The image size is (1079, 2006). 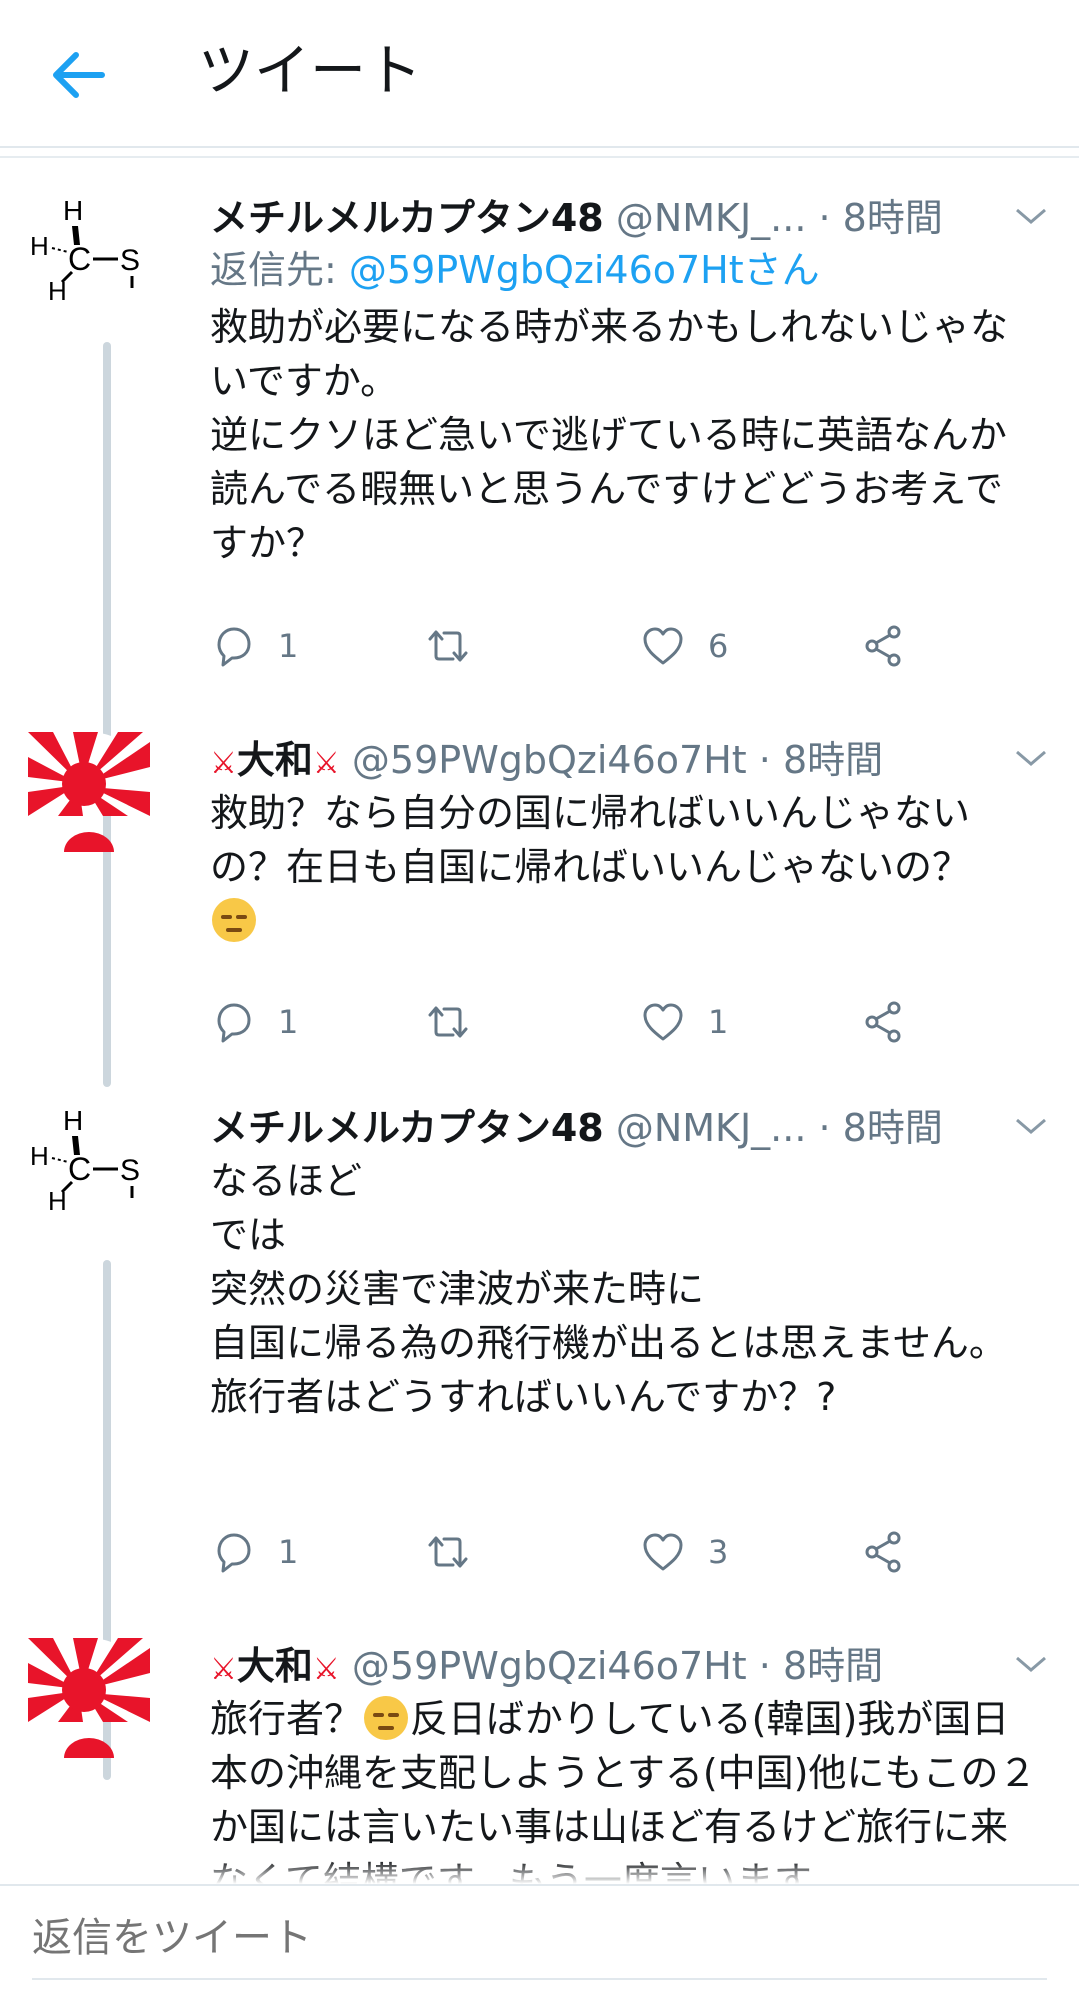 I want to click on like-count: 1, so click(x=718, y=1022).